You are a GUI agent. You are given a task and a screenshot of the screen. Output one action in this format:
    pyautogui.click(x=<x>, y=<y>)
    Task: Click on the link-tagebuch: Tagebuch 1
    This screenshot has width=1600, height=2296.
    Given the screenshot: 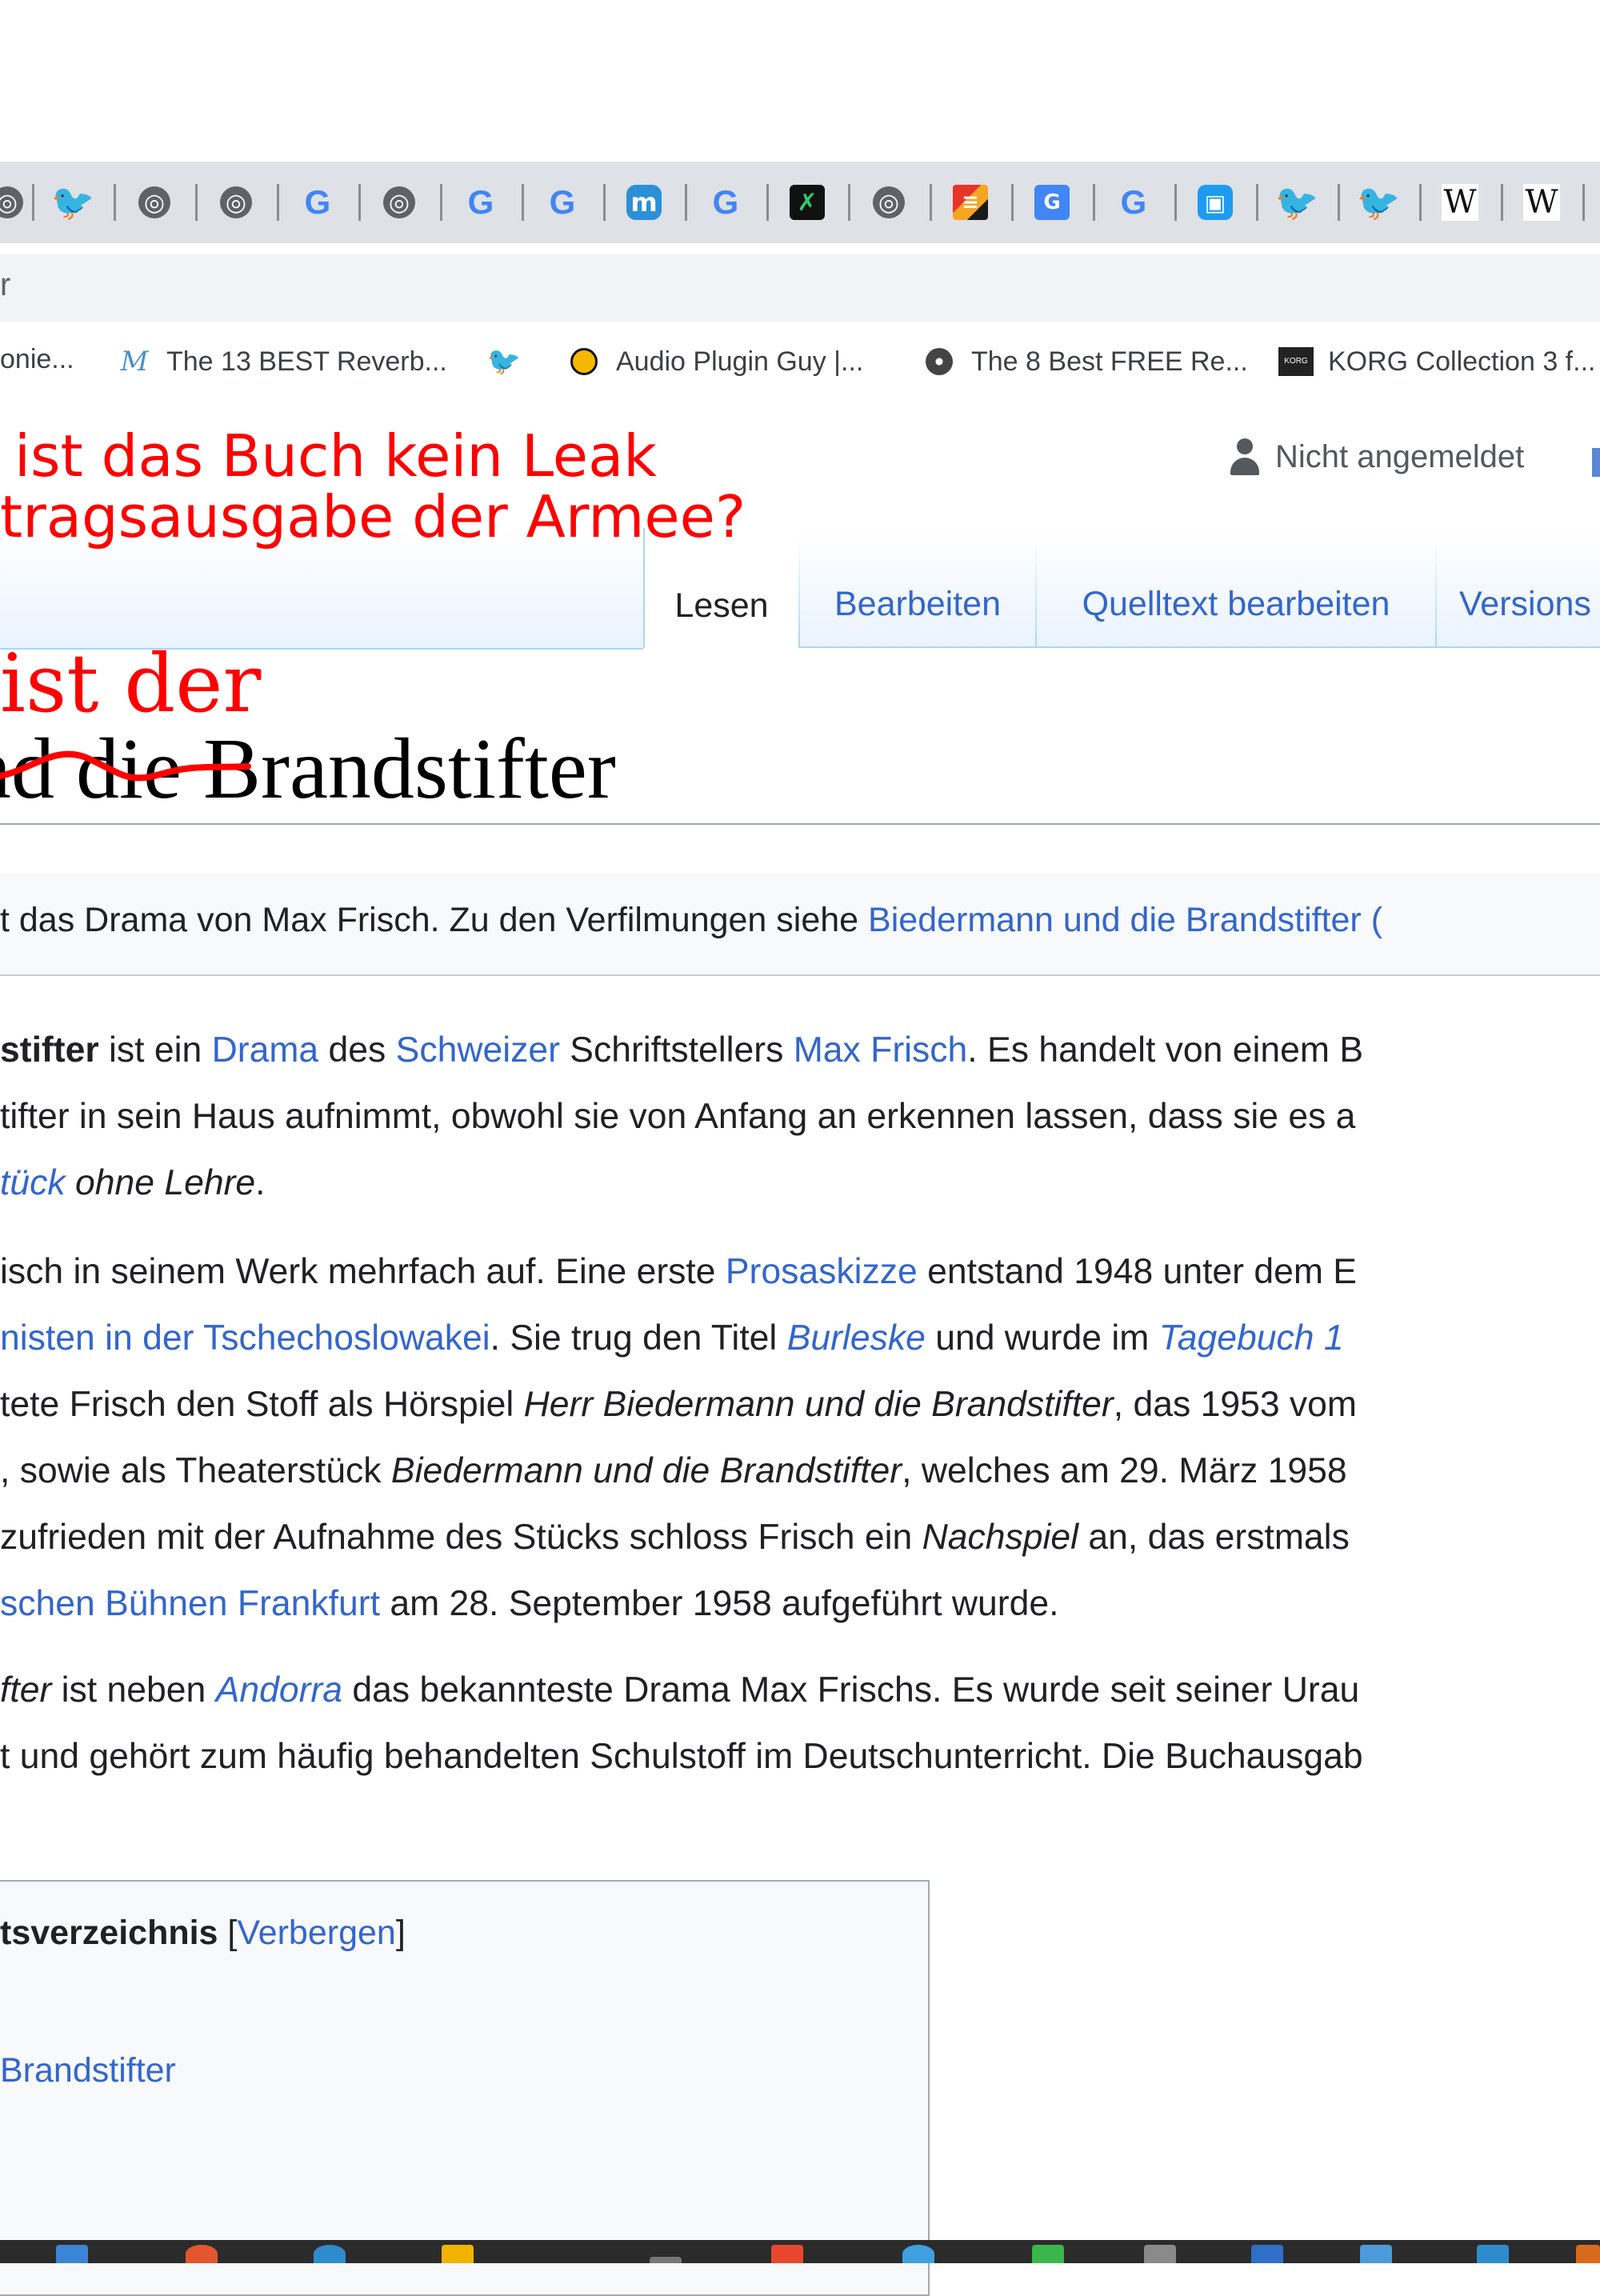 What is the action you would take?
    pyautogui.click(x=1251, y=1338)
    